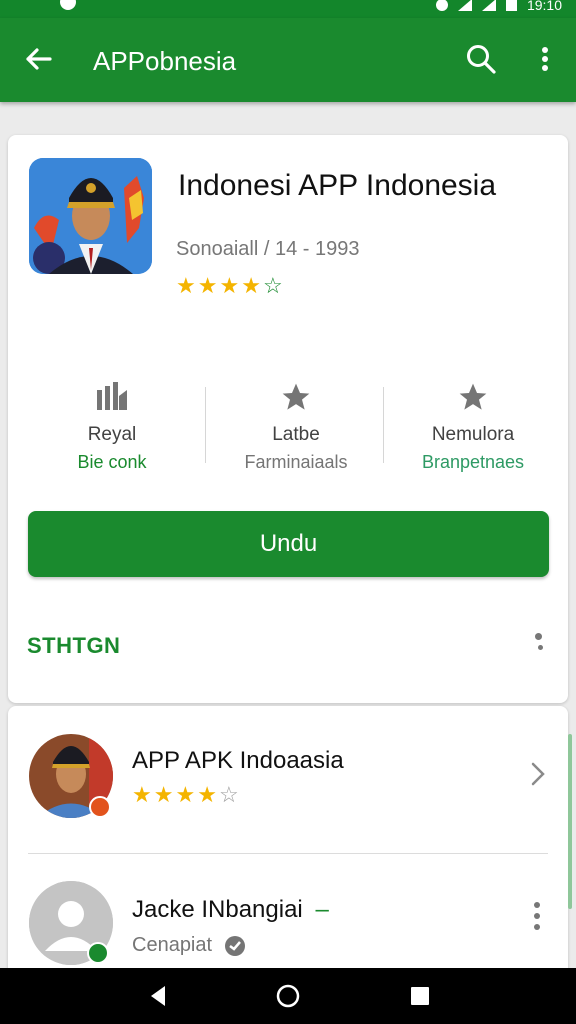 Image resolution: width=576 pixels, height=1024 pixels. I want to click on list-item-title: APP APK Indoaasia, so click(238, 760).